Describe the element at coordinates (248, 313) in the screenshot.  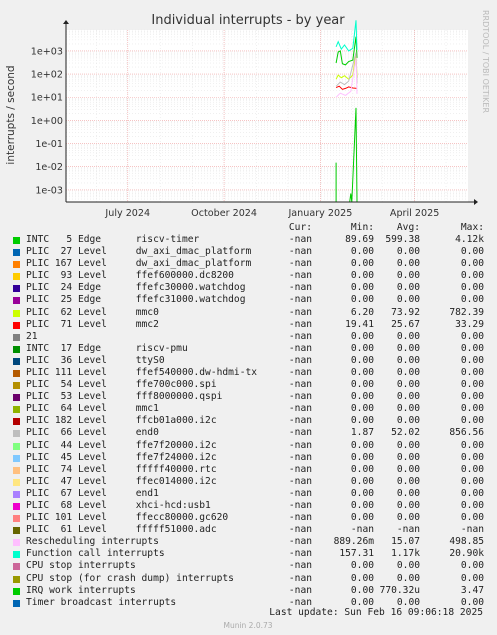
I see `legend-row: PLIC 62 Level mmc0 -nan 6.20 73.92 782.39` at that location.